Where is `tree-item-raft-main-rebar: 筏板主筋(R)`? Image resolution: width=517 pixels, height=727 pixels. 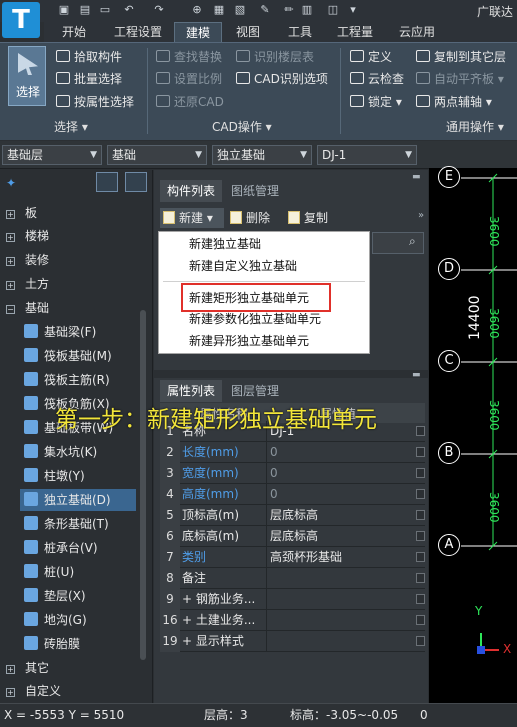
tree-item-raft-main-rebar: 筏板主筋(R) is located at coordinates (80, 380).